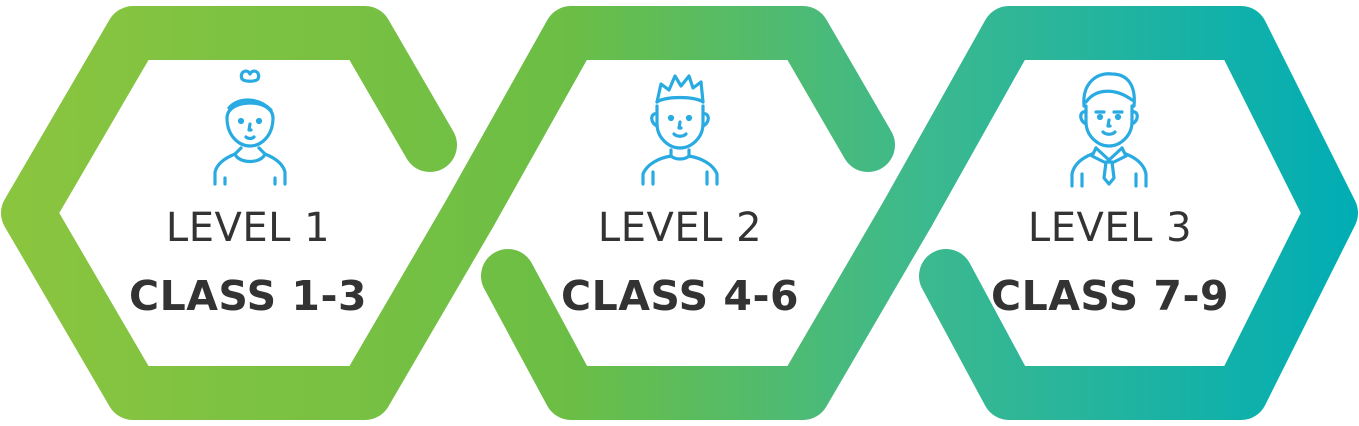 This screenshot has height=426, width=1359. Describe the element at coordinates (247, 296) in the screenshot. I see `level-1-class-label: CLASS 1-3` at that location.